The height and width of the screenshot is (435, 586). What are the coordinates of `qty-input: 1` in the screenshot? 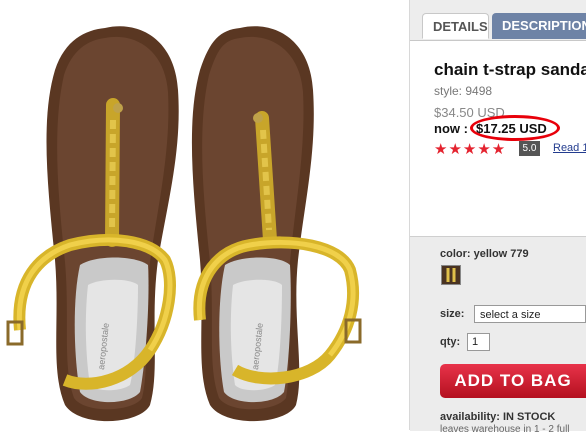 It's located at (478, 342).